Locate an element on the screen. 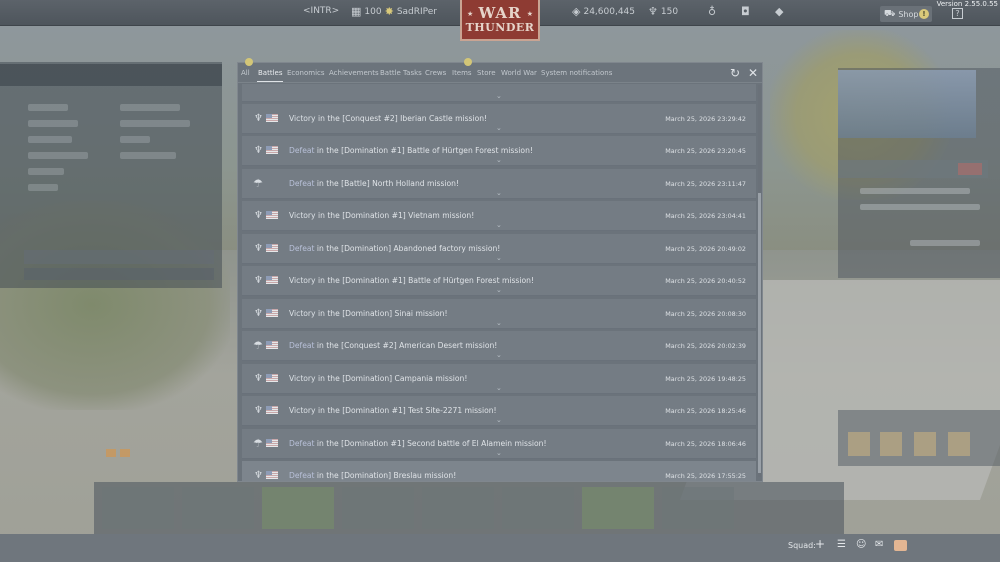  notification-date: March 25, 2026 20:08:30 is located at coordinates (705, 314).